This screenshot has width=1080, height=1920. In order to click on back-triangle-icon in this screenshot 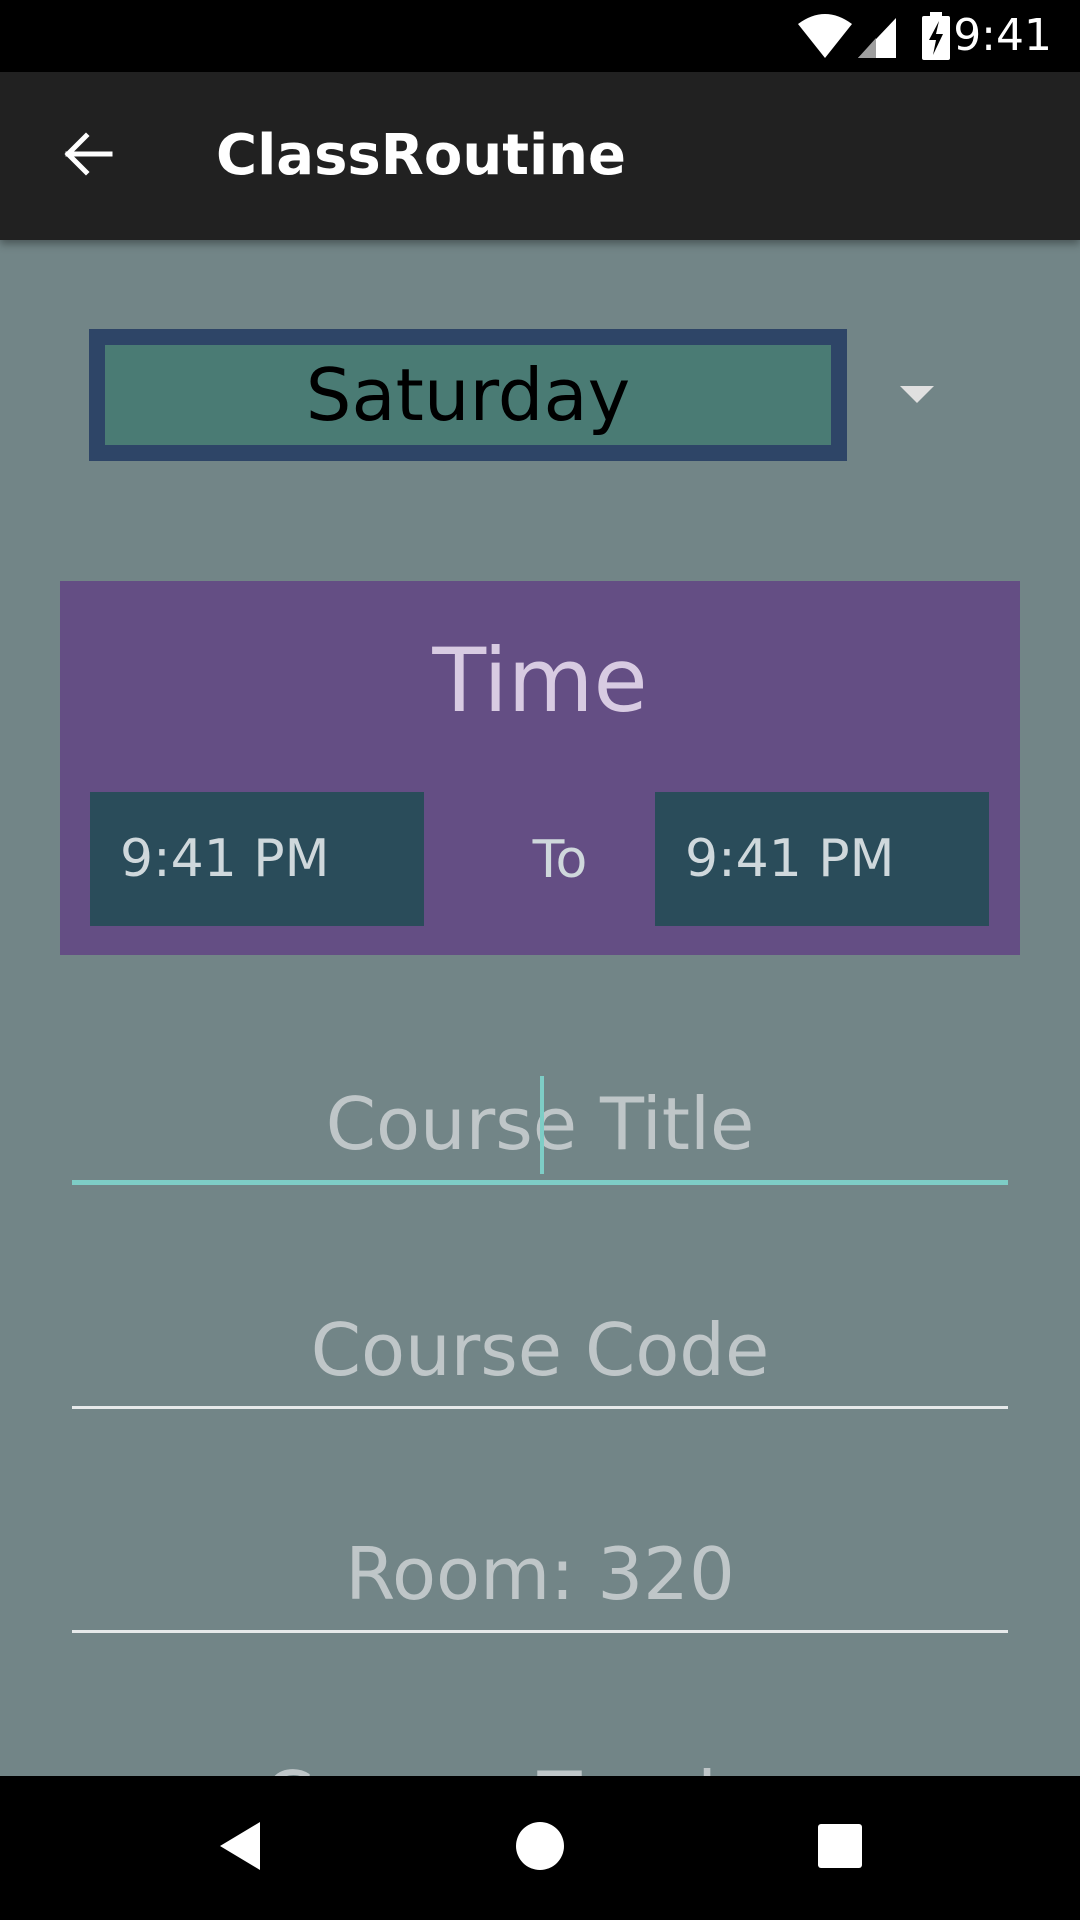, I will do `click(240, 1848)`.